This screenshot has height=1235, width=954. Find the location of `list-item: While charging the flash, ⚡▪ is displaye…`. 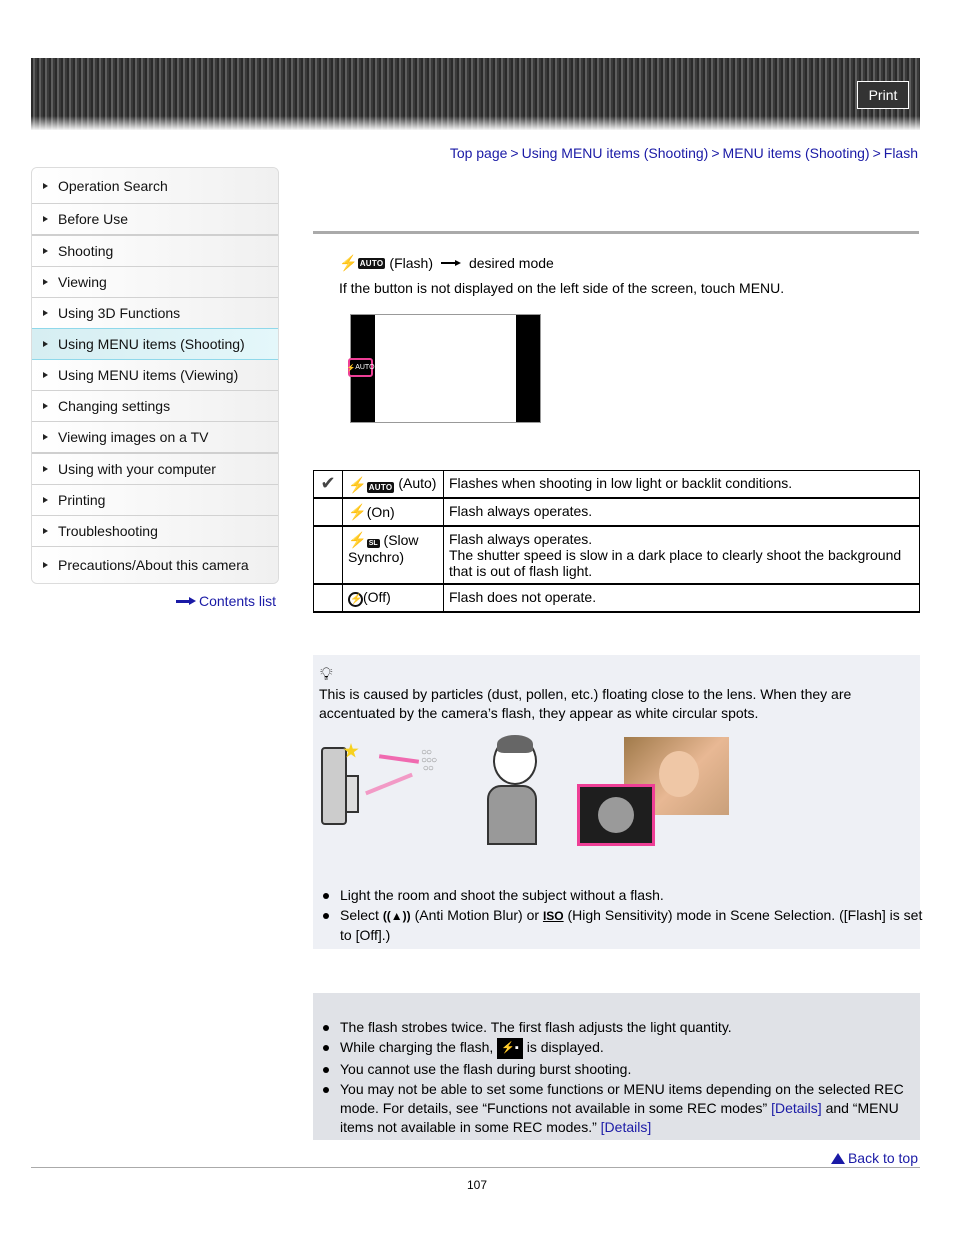

list-item: While charging the flash, ⚡▪ is displaye… is located at coordinates (627, 1048).